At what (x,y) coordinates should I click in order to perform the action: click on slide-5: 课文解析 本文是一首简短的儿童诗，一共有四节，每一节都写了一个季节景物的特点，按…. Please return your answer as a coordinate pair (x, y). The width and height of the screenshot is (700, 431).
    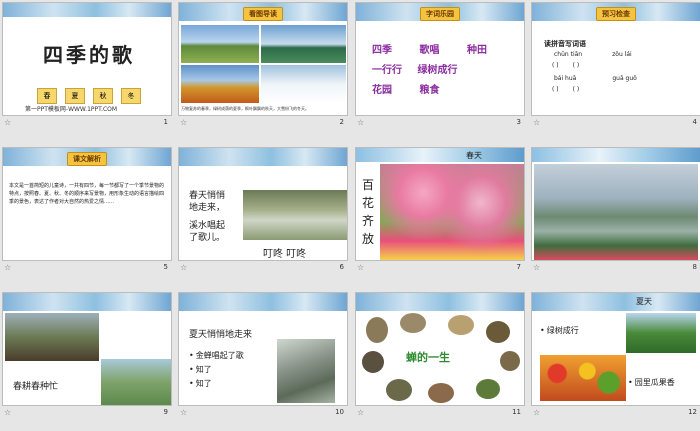
    Looking at the image, I should click on (87, 211).